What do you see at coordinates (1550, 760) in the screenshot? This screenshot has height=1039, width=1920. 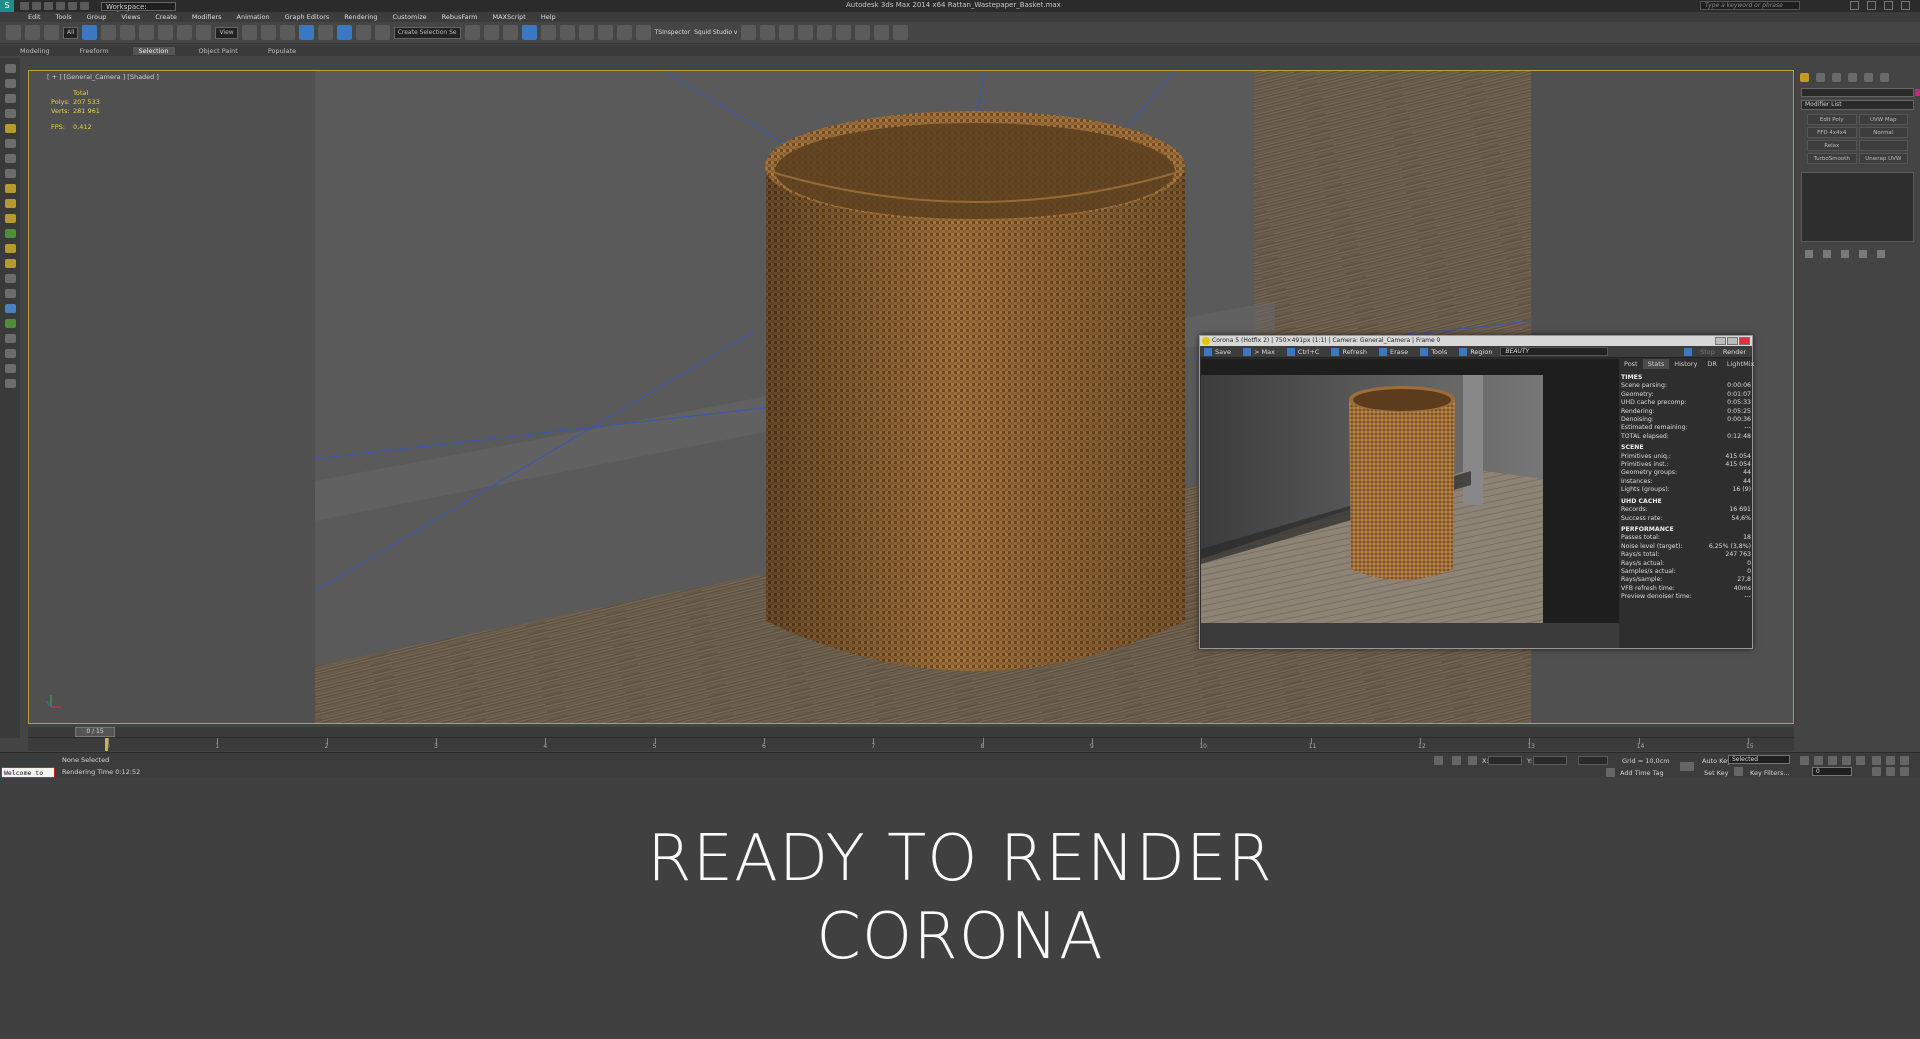 I see `y-coordinate-field` at bounding box center [1550, 760].